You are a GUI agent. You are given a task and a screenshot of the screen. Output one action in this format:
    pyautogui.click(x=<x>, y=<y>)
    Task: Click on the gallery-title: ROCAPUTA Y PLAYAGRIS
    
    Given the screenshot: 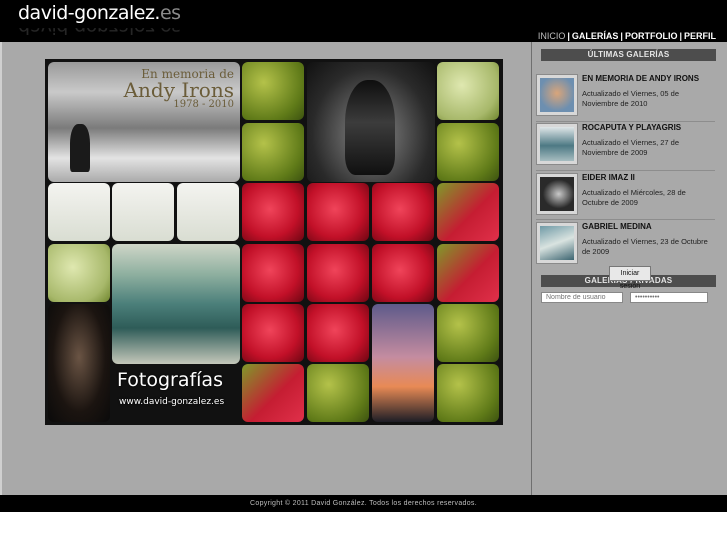 What is the action you would take?
    pyautogui.click(x=631, y=127)
    